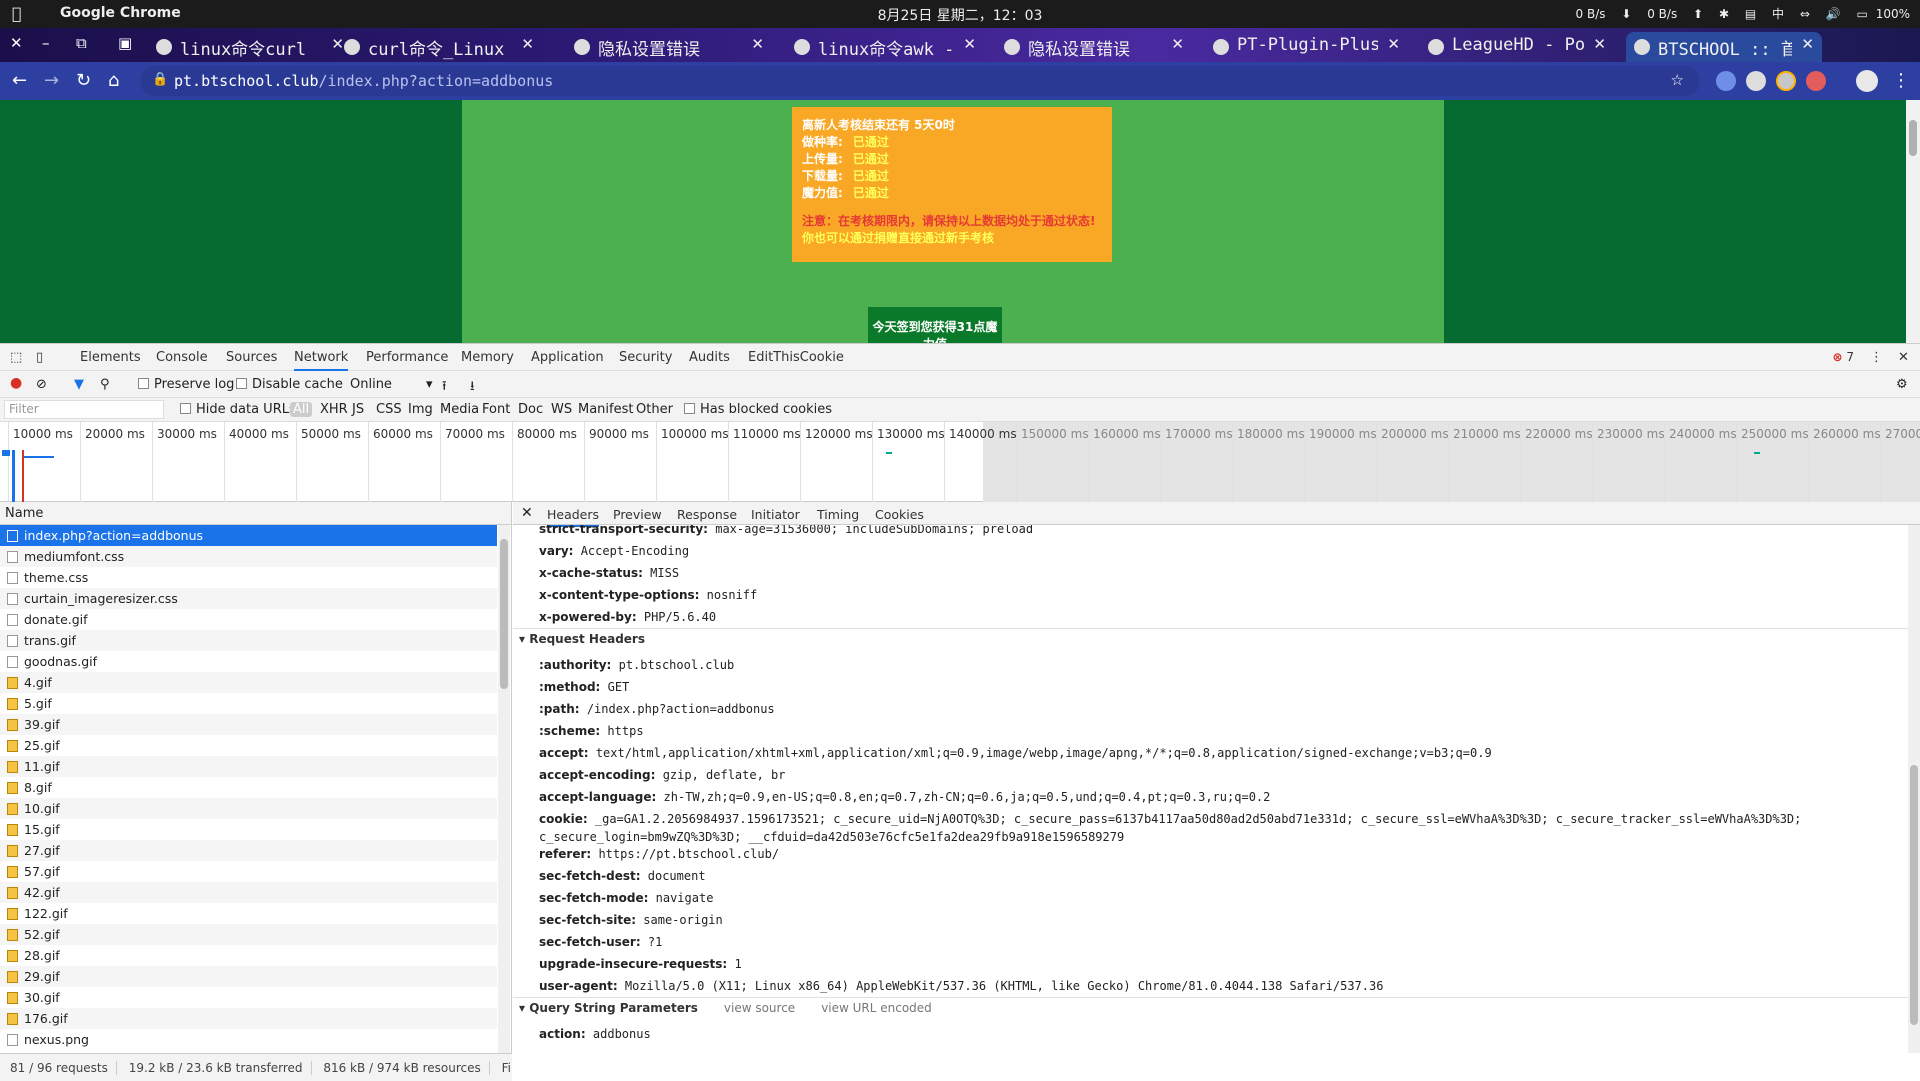 This screenshot has height=1081, width=1920. What do you see at coordinates (561, 409) in the screenshot?
I see `type-filter-ws: WS` at bounding box center [561, 409].